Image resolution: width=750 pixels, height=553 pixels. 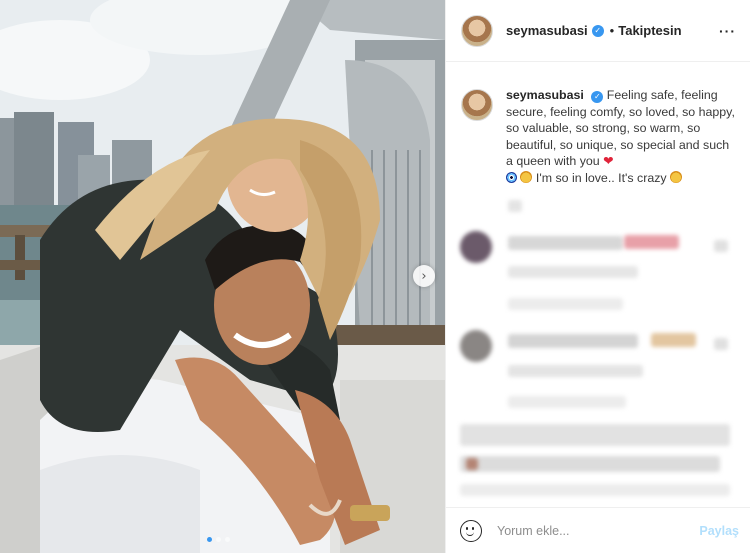 I want to click on comment-input, so click(x=598, y=530).